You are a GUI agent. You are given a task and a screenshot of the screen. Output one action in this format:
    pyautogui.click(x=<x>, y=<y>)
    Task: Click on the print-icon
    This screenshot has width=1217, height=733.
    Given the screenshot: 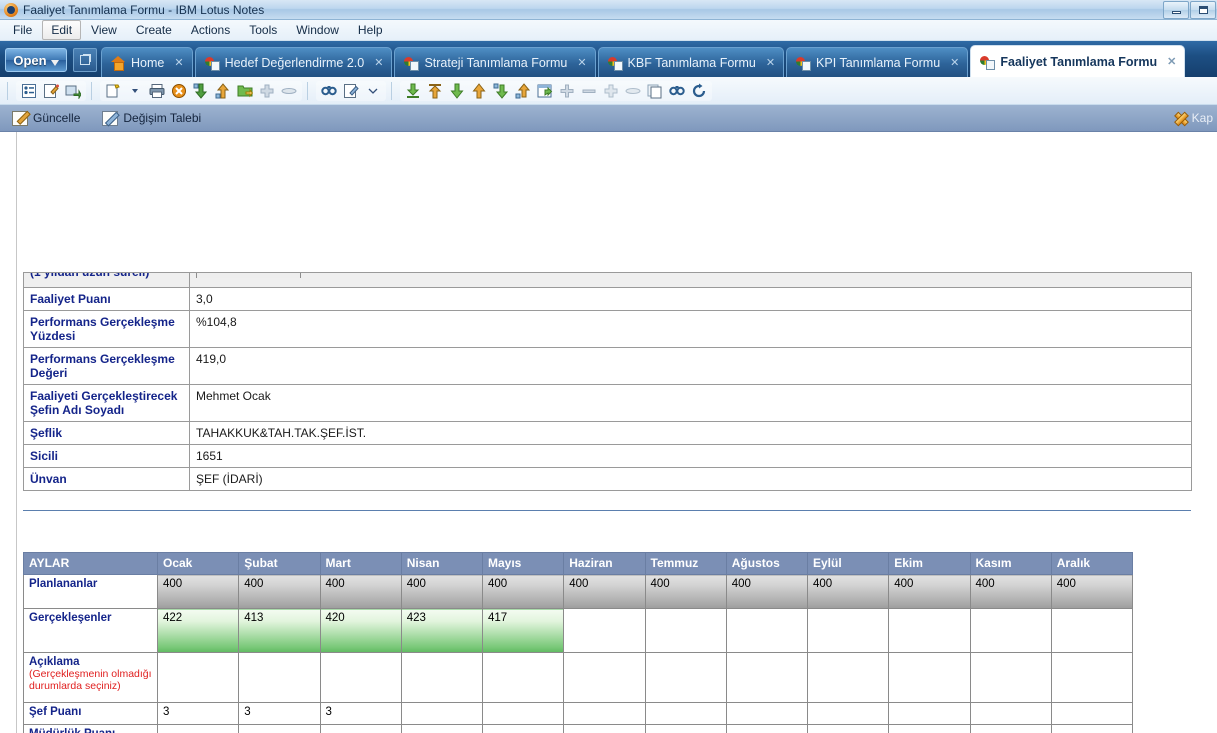 What is the action you would take?
    pyautogui.click(x=157, y=91)
    